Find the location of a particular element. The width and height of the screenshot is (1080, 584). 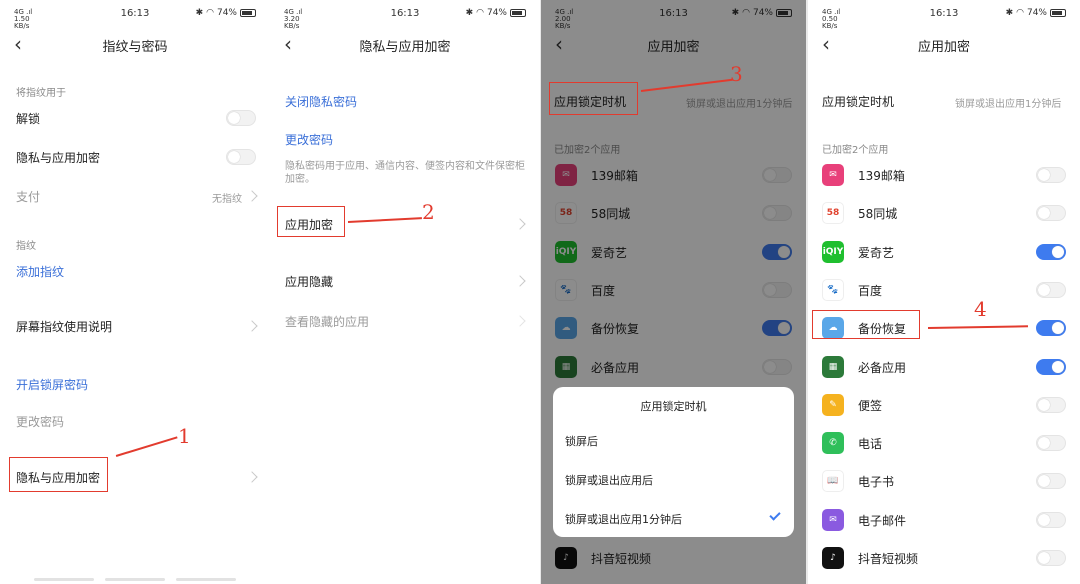

annotation-number-4: 4 is located at coordinates (980, 309).